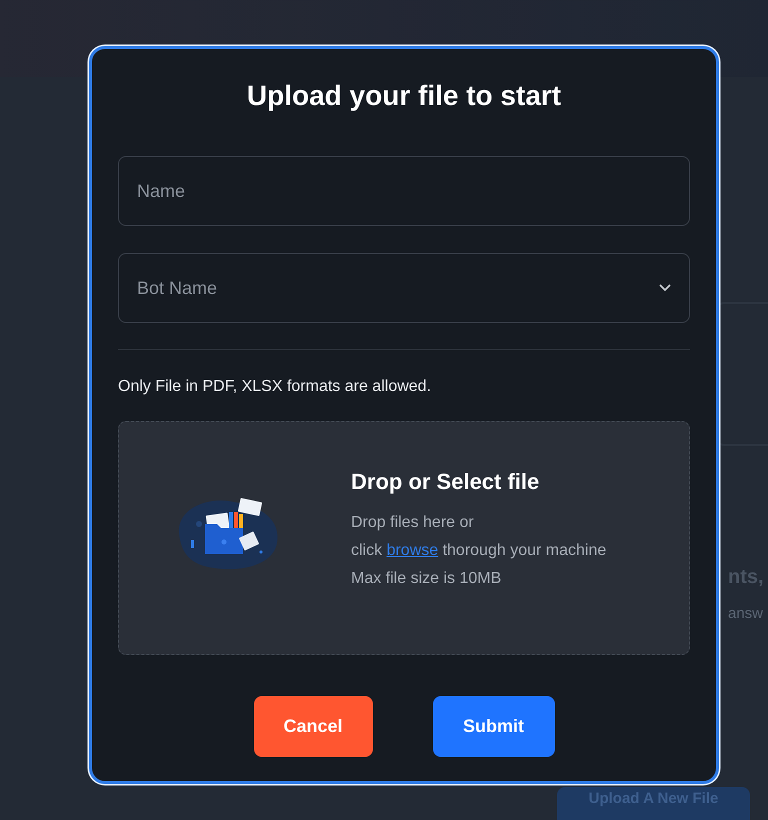 The width and height of the screenshot is (768, 820). I want to click on size-limit-text: Max file size is 10MB, so click(426, 579).